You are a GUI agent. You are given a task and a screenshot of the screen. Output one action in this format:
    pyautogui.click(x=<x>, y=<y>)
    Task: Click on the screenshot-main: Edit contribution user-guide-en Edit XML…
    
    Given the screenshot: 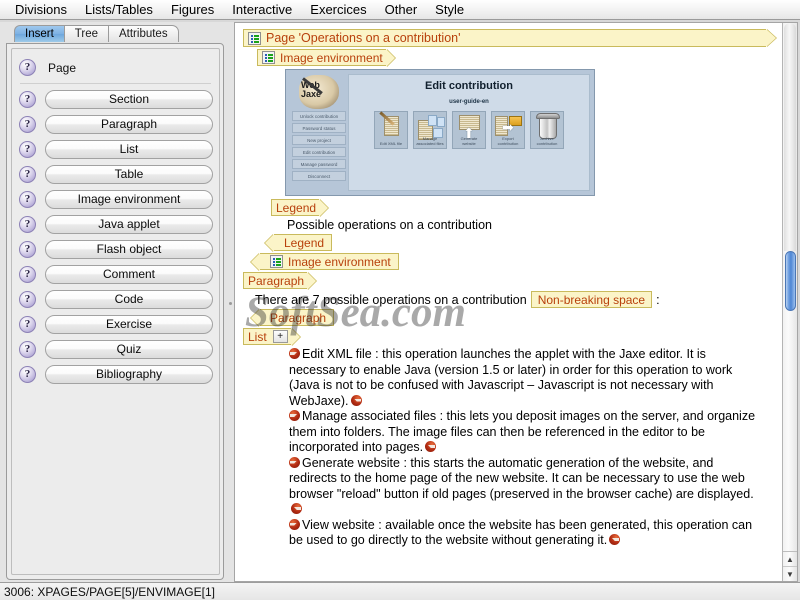 What is the action you would take?
    pyautogui.click(x=469, y=132)
    